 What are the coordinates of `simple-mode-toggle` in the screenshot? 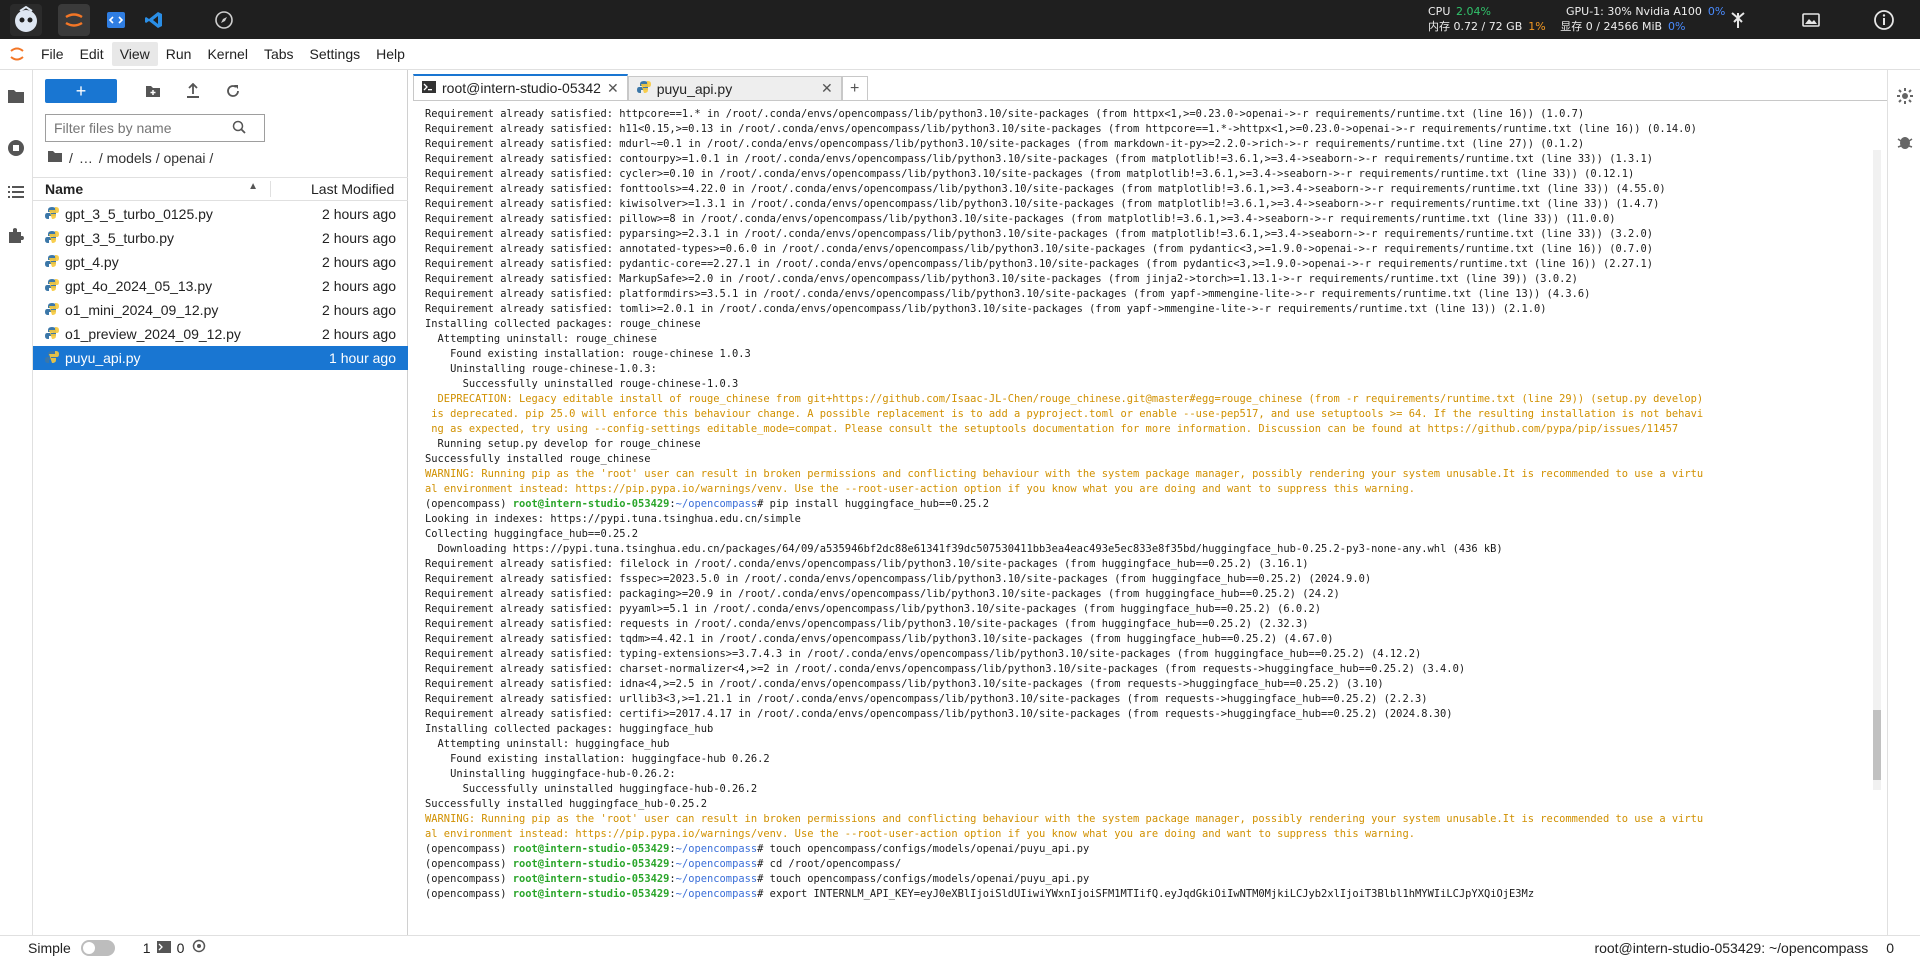 It's located at (97, 947).